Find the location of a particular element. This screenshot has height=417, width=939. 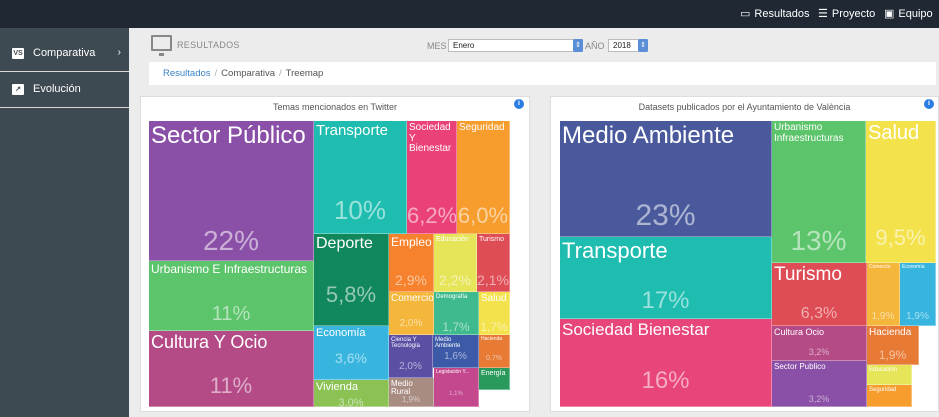

treemap-cell-label: Empleo is located at coordinates (411, 242).